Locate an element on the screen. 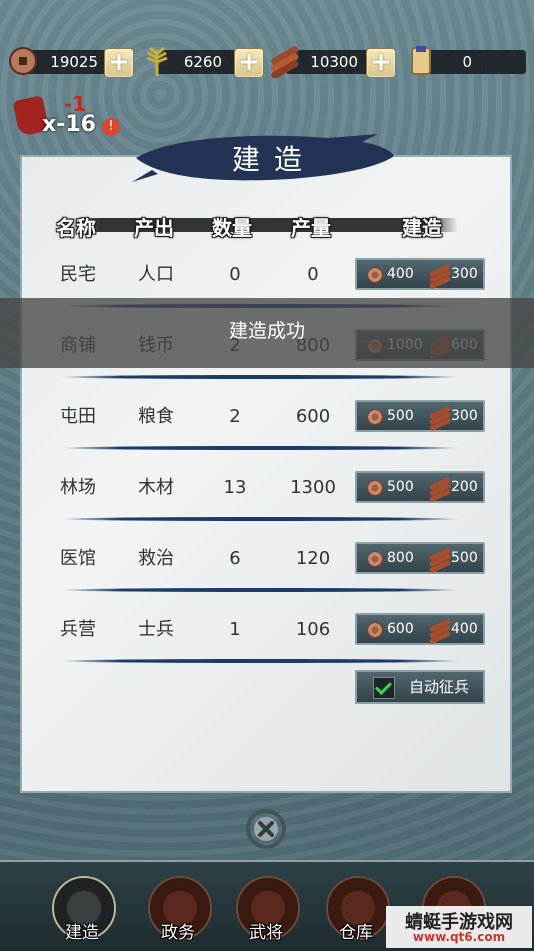  toast-message: 建造成功 is located at coordinates (266, 331).